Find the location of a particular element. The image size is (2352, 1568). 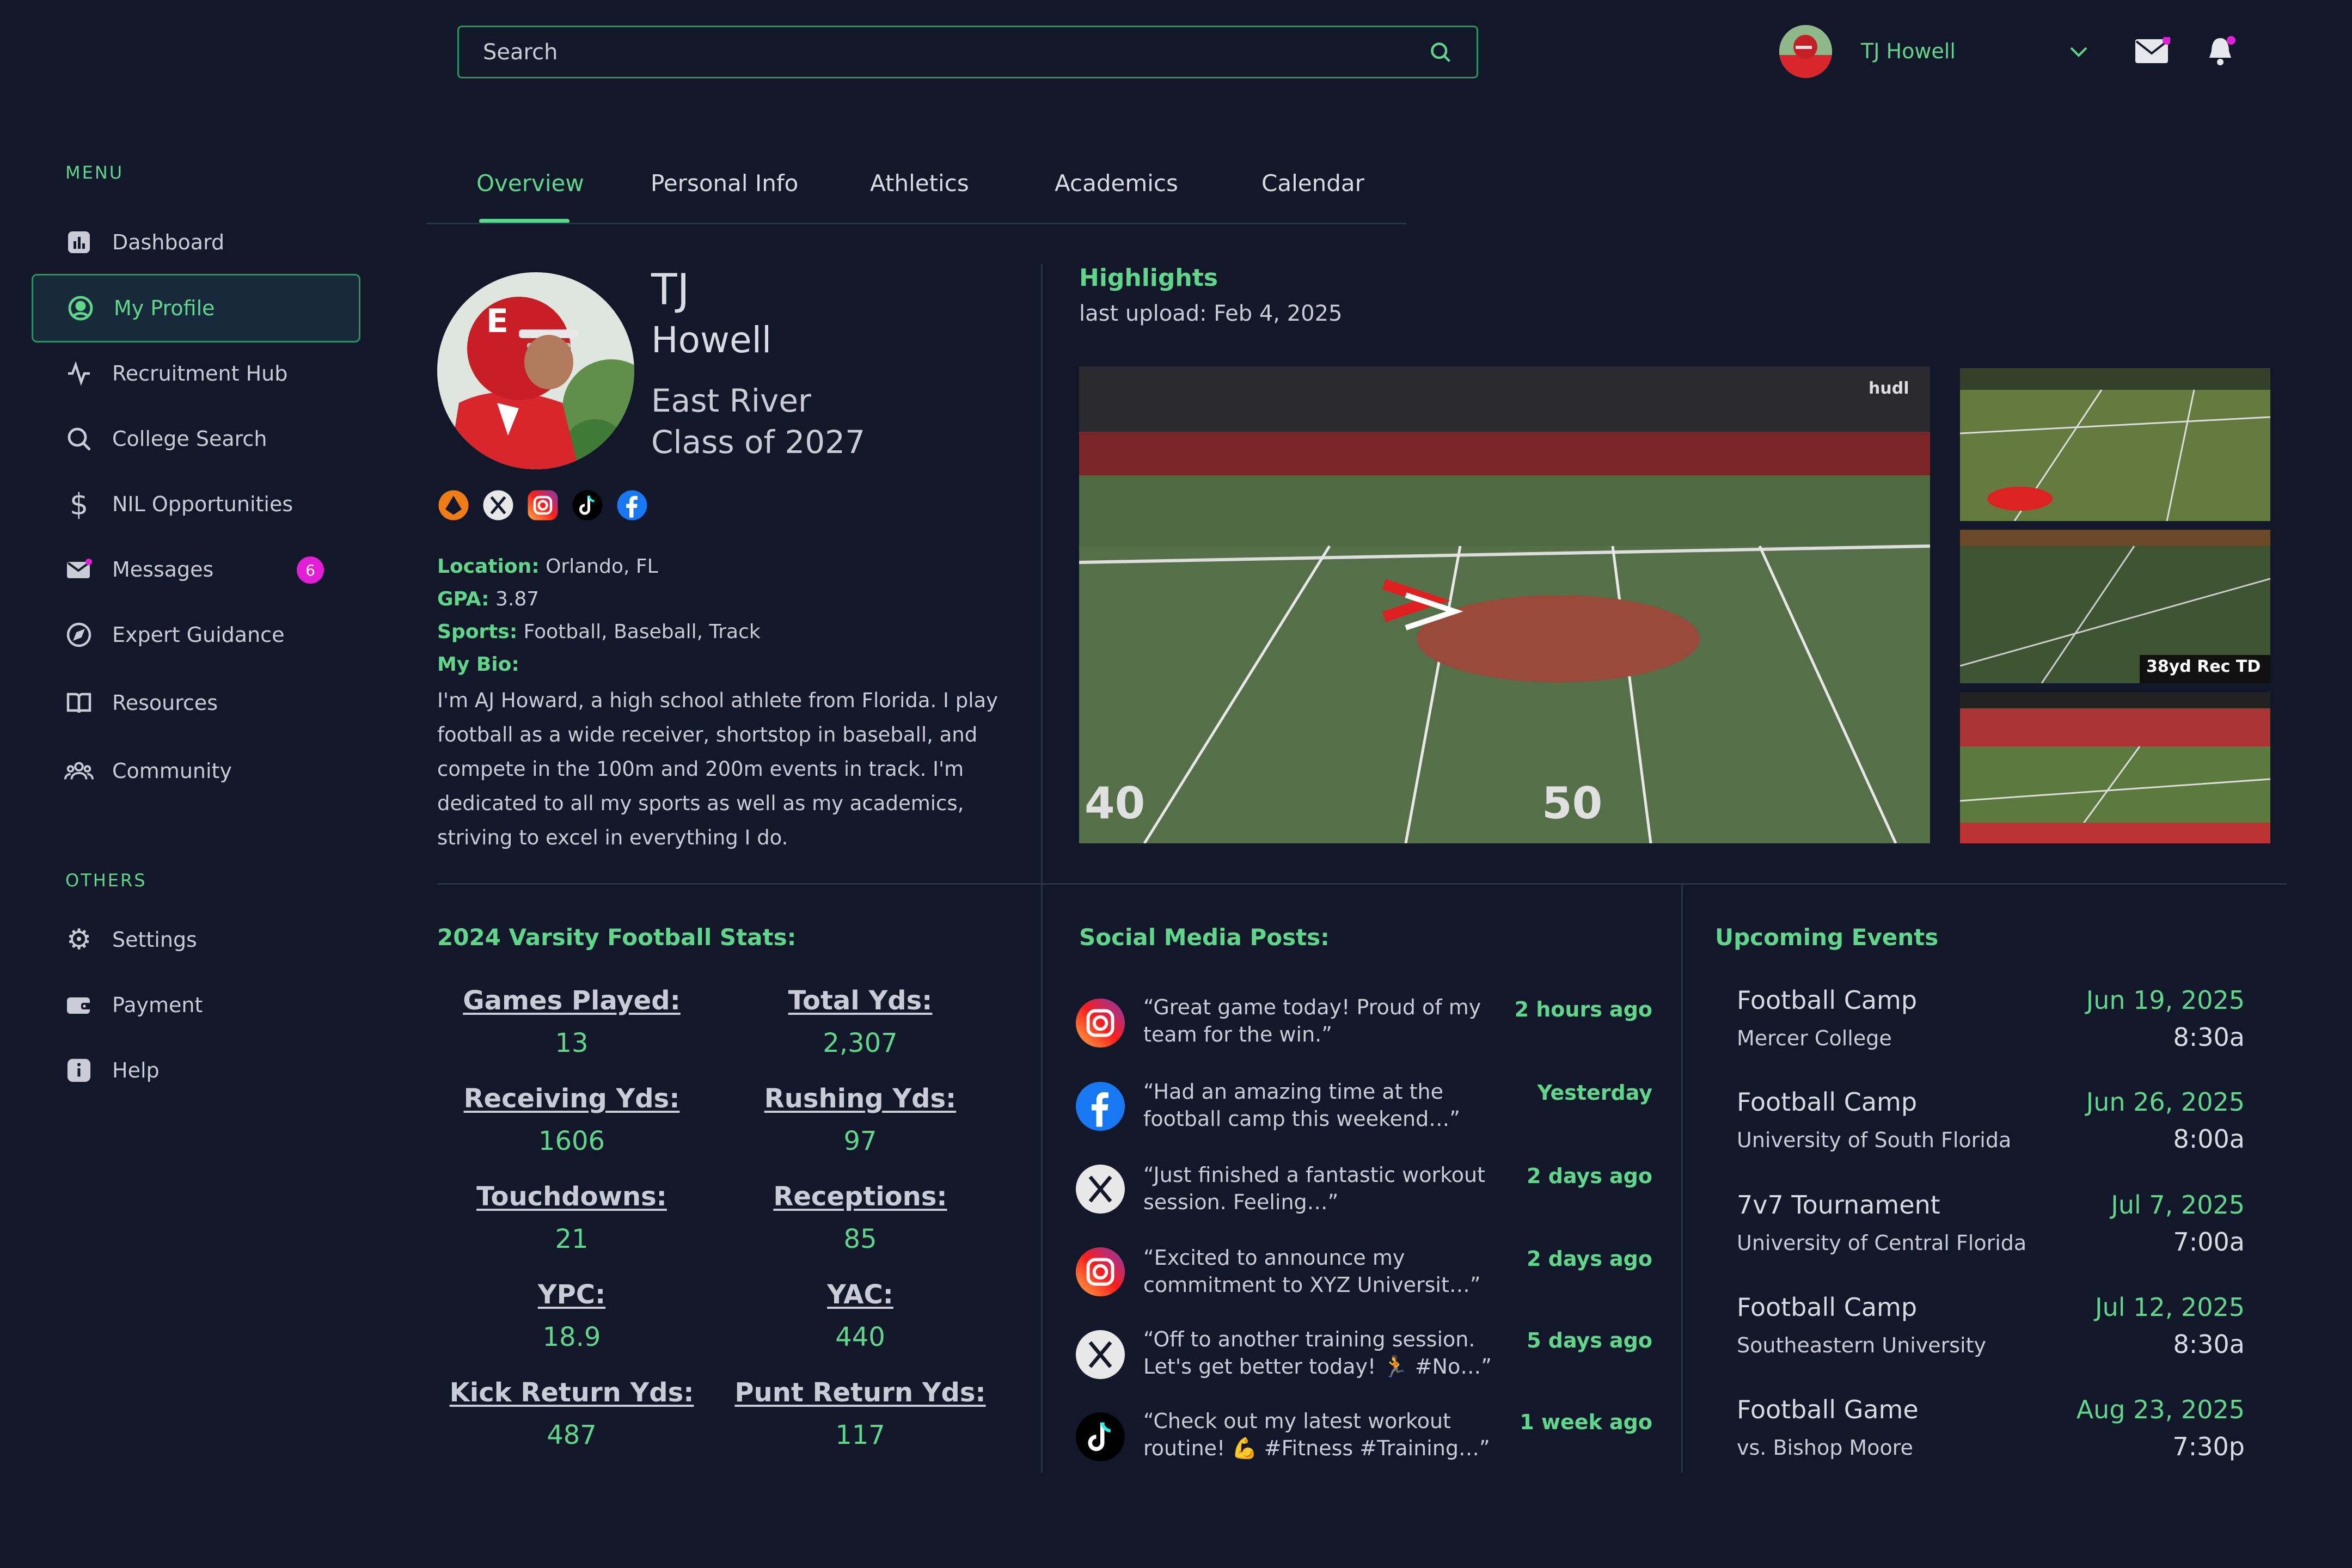

stat-kick-return-yds: Kick Return Yds: 487 is located at coordinates (571, 1413).